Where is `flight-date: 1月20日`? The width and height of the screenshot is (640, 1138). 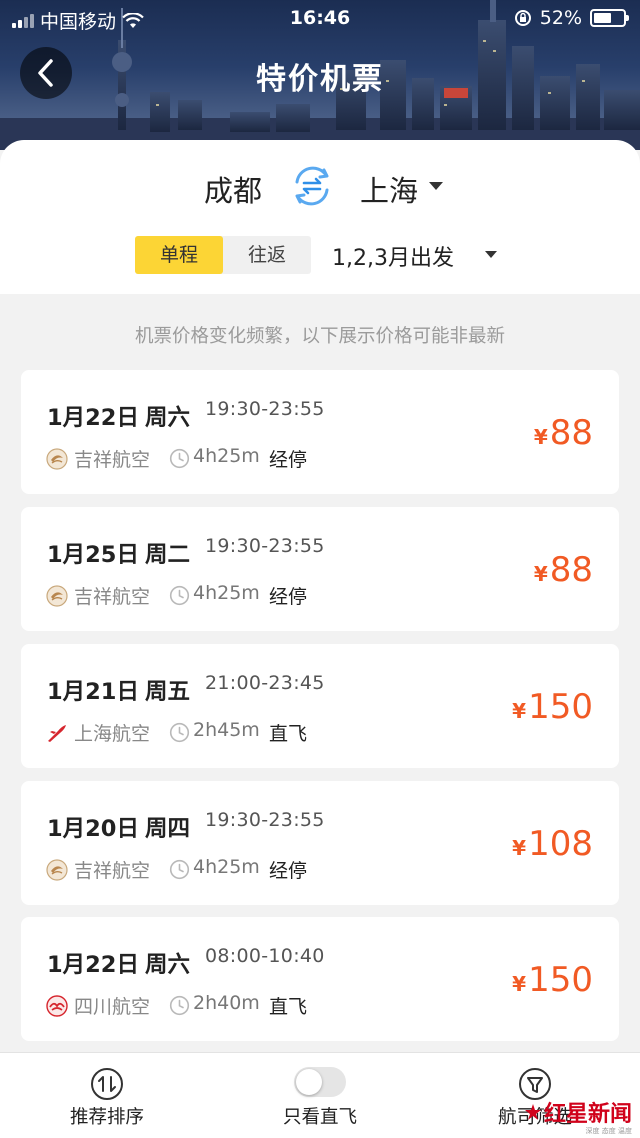 flight-date: 1月20日 is located at coordinates (93, 829).